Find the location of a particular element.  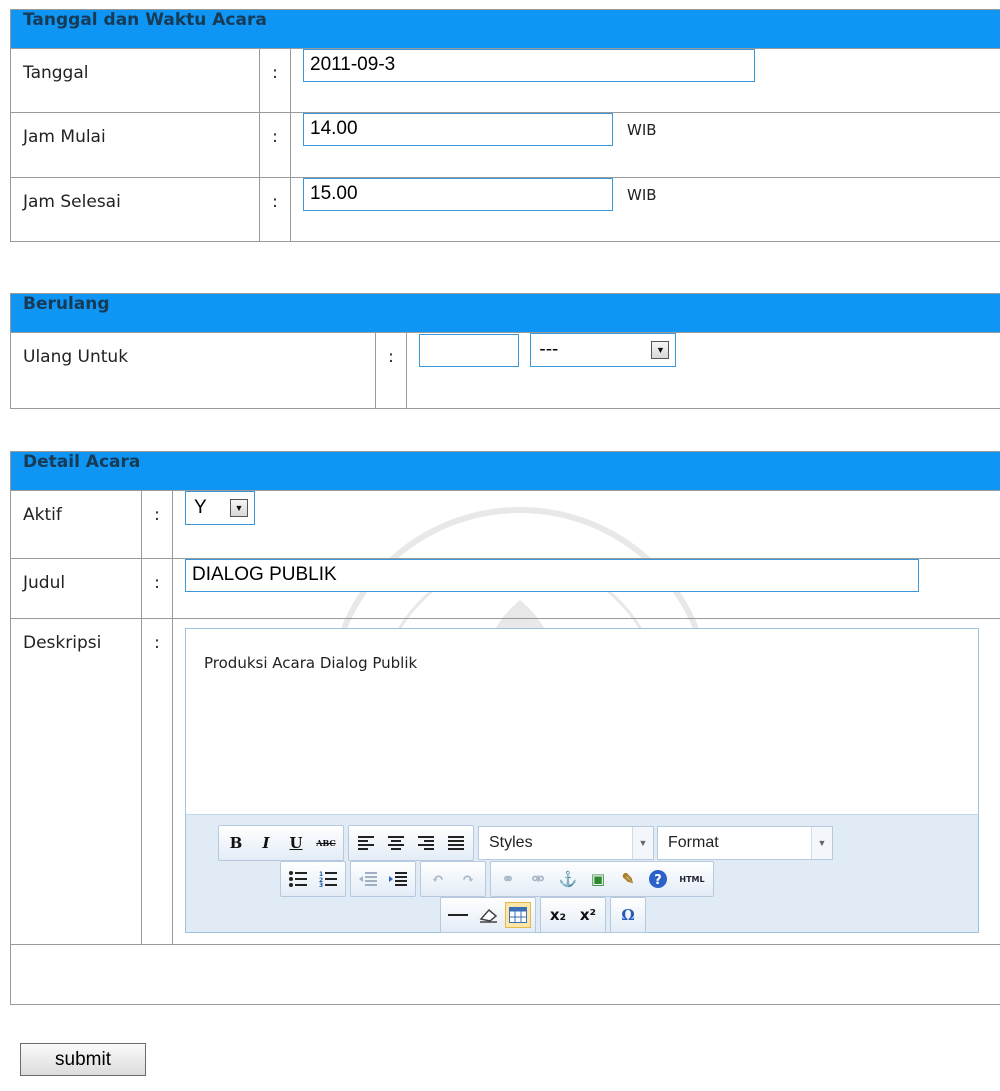

format-dropdown: Format ▼ is located at coordinates (745, 843).